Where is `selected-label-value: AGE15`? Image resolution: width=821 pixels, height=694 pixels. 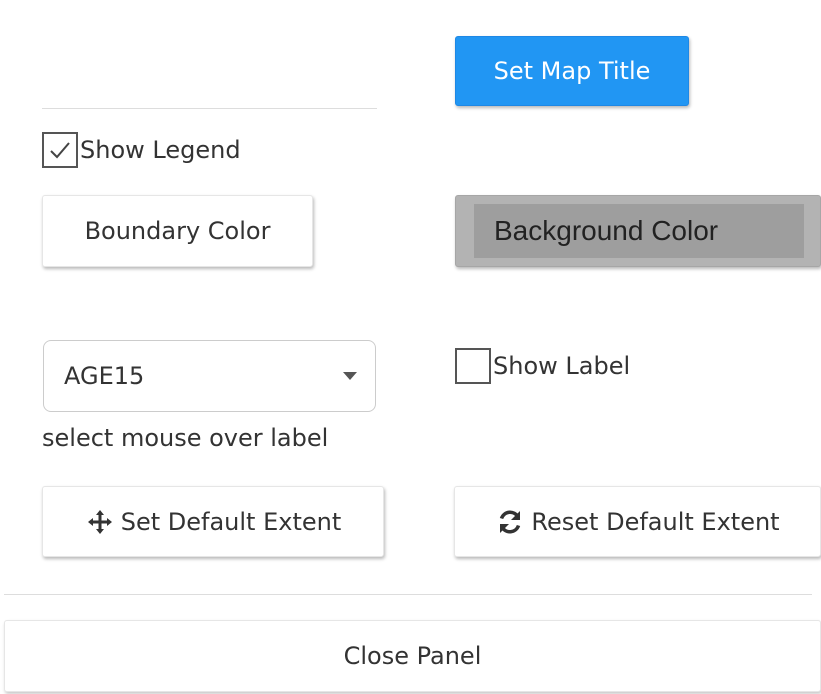
selected-label-value: AGE15 is located at coordinates (104, 376).